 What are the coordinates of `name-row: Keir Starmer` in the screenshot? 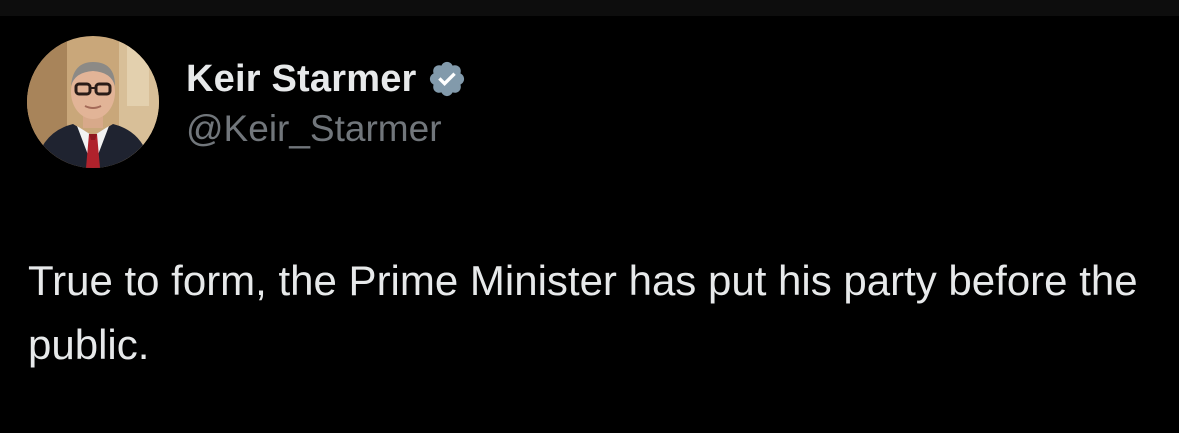 It's located at (326, 79).